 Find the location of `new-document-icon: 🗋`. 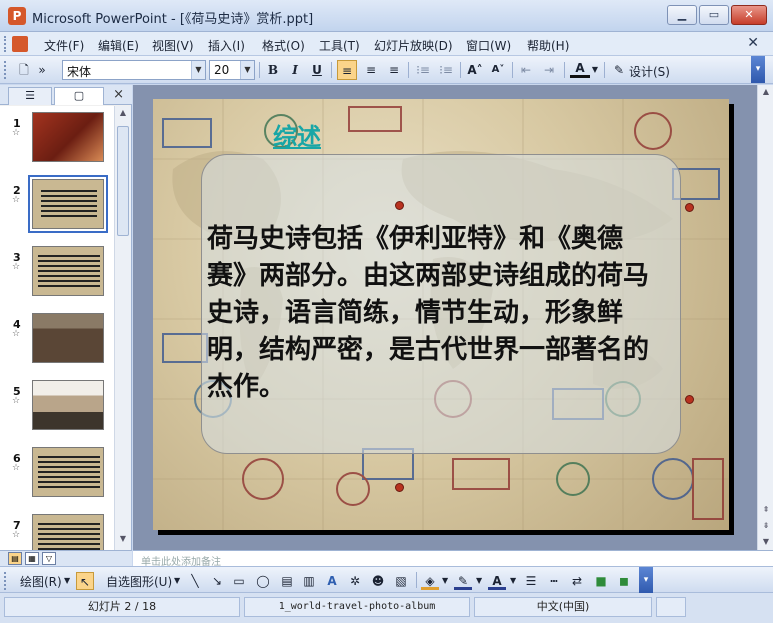

new-document-icon: 🗋 is located at coordinates (24, 70).